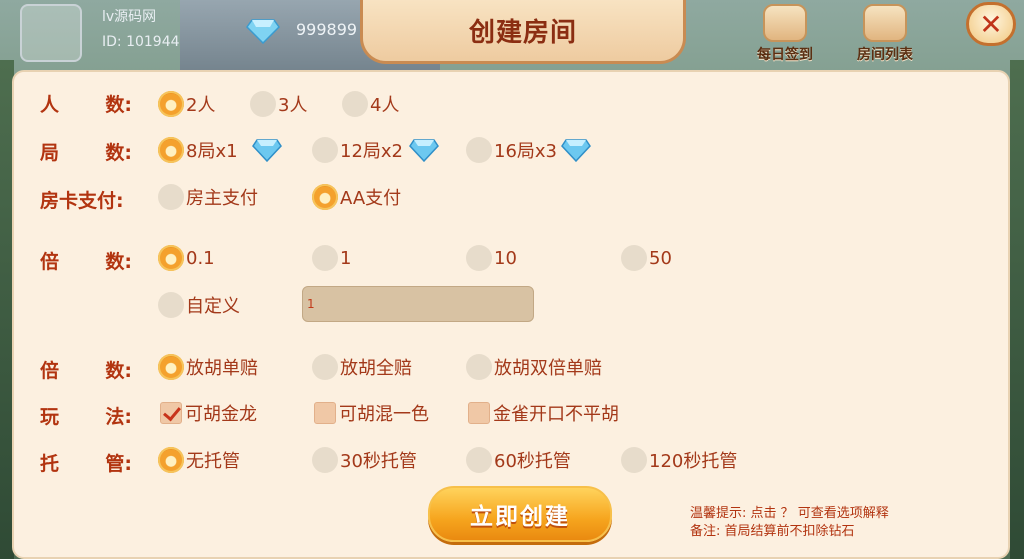  I want to click on auto-option-120s: 120秒托管, so click(679, 460).